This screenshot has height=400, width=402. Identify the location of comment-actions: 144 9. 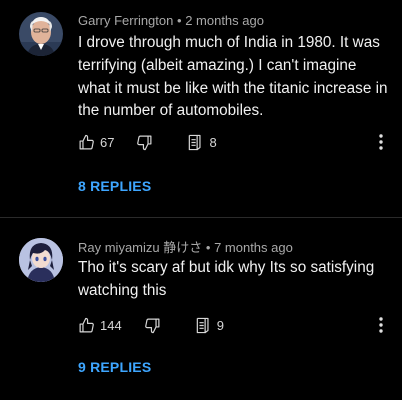
(151, 325).